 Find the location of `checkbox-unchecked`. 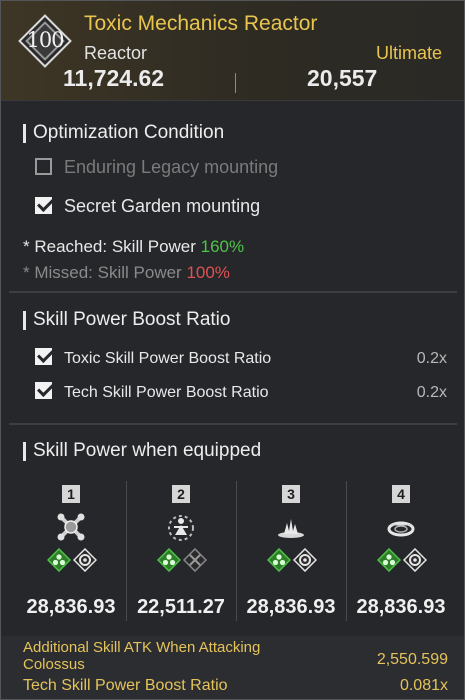

checkbox-unchecked is located at coordinates (43, 166).